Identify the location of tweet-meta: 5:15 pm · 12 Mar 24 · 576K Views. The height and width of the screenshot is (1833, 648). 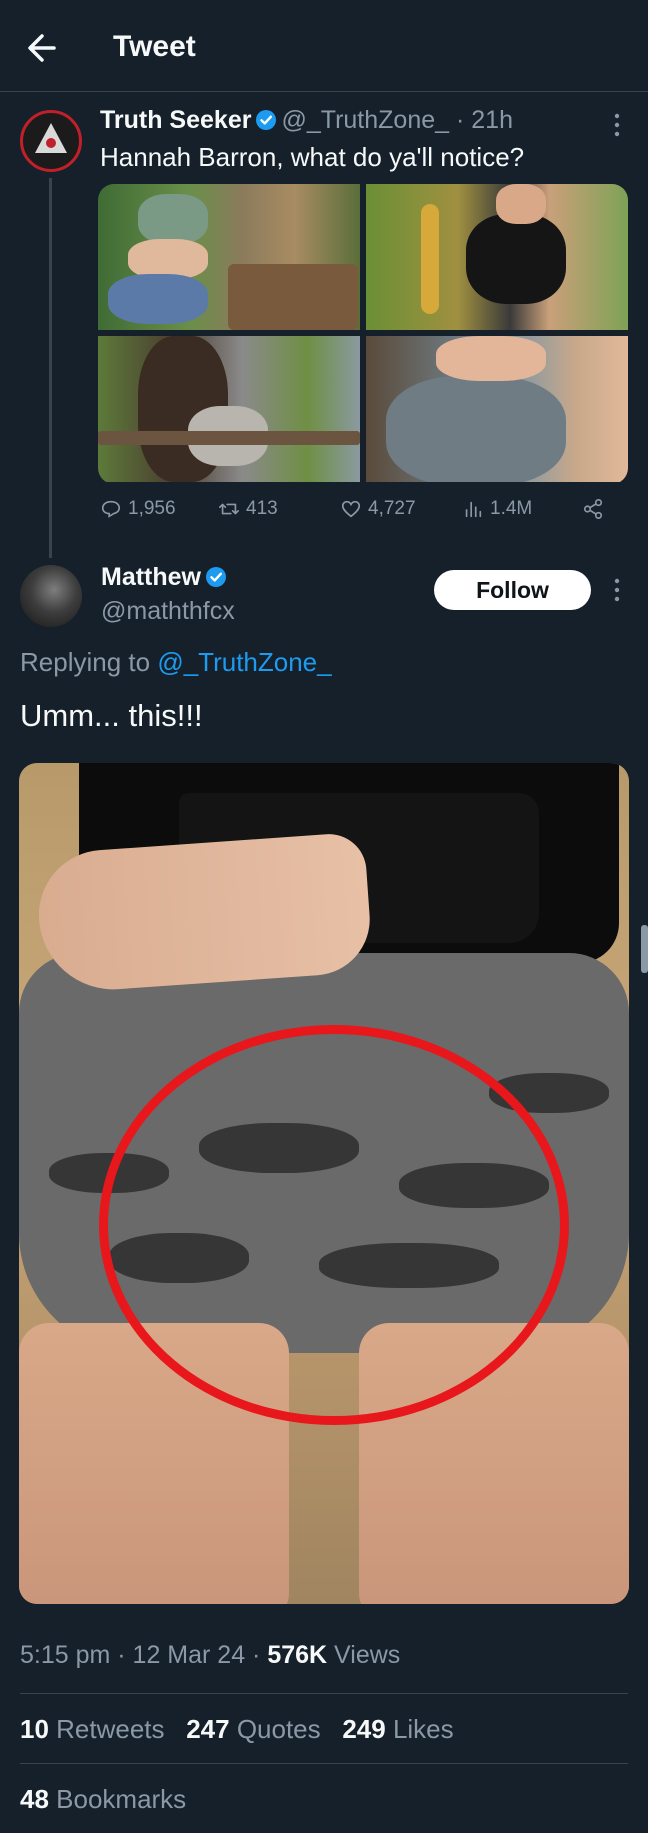
(210, 1655).